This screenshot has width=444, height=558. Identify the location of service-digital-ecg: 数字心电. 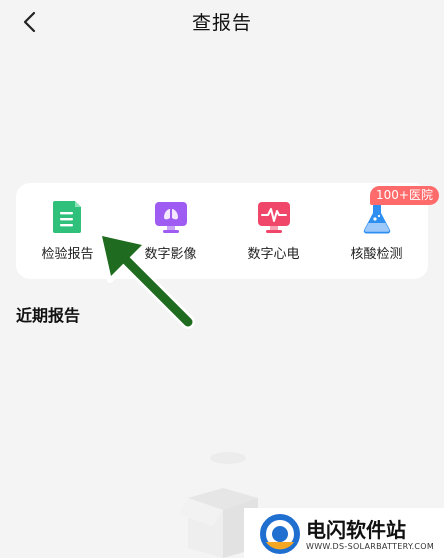
(273, 231).